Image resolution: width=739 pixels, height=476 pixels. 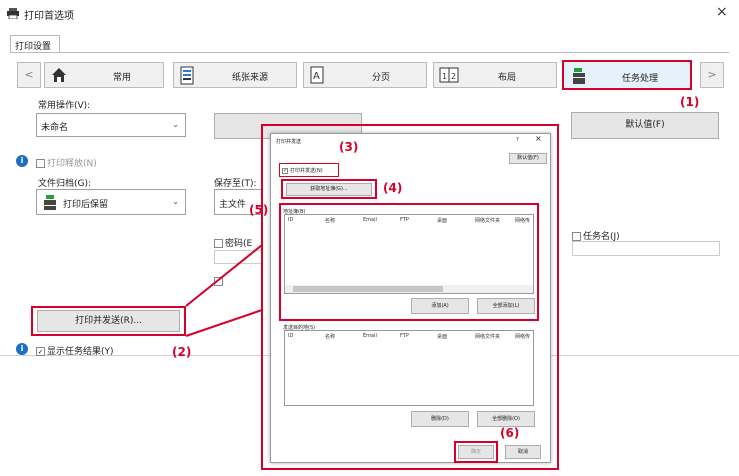 I want to click on send-to-table: ID 名称 Email FTP 桌面 网络文件夹 网络传, so click(x=409, y=368).